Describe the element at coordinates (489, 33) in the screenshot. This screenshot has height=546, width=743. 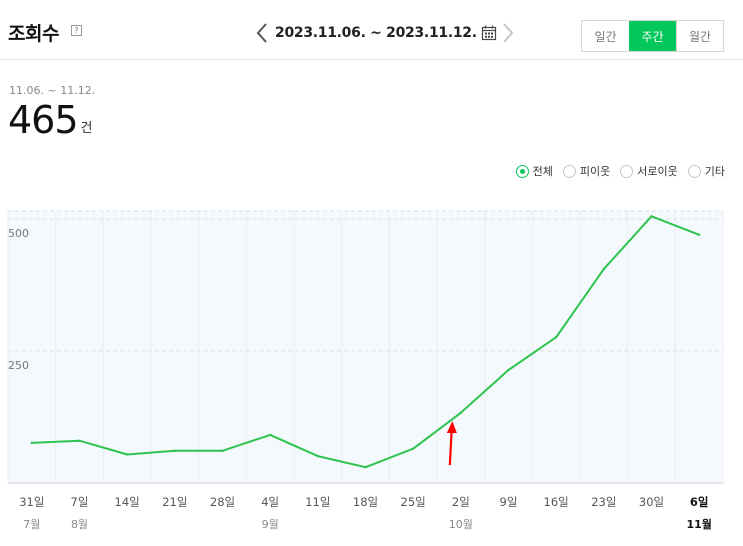
I see `calendar-icon` at that location.